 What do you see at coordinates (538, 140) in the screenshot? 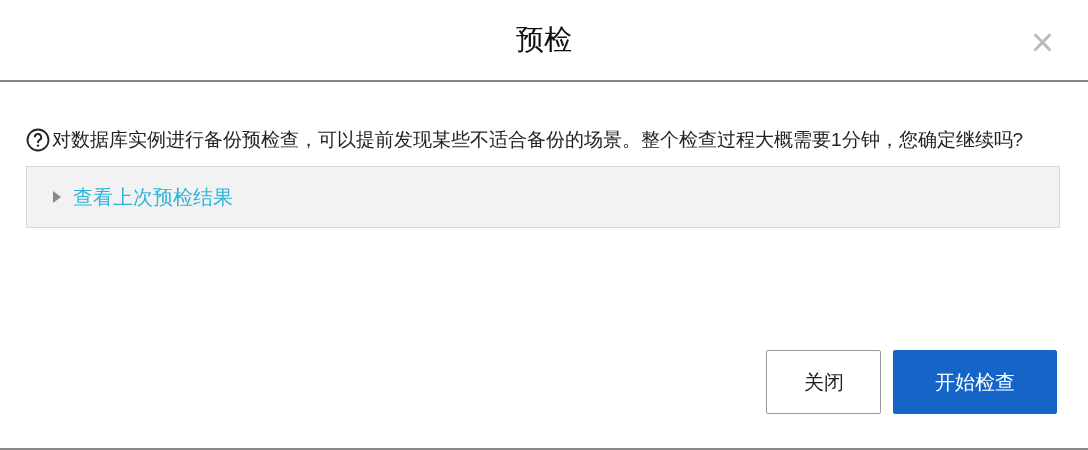
I see `confirm-message: 对数据库实例进行备份预检查，可以提前发现某些不适合备份的场景。整个检查过程大概需要1分钟，您确定继续吗?` at bounding box center [538, 140].